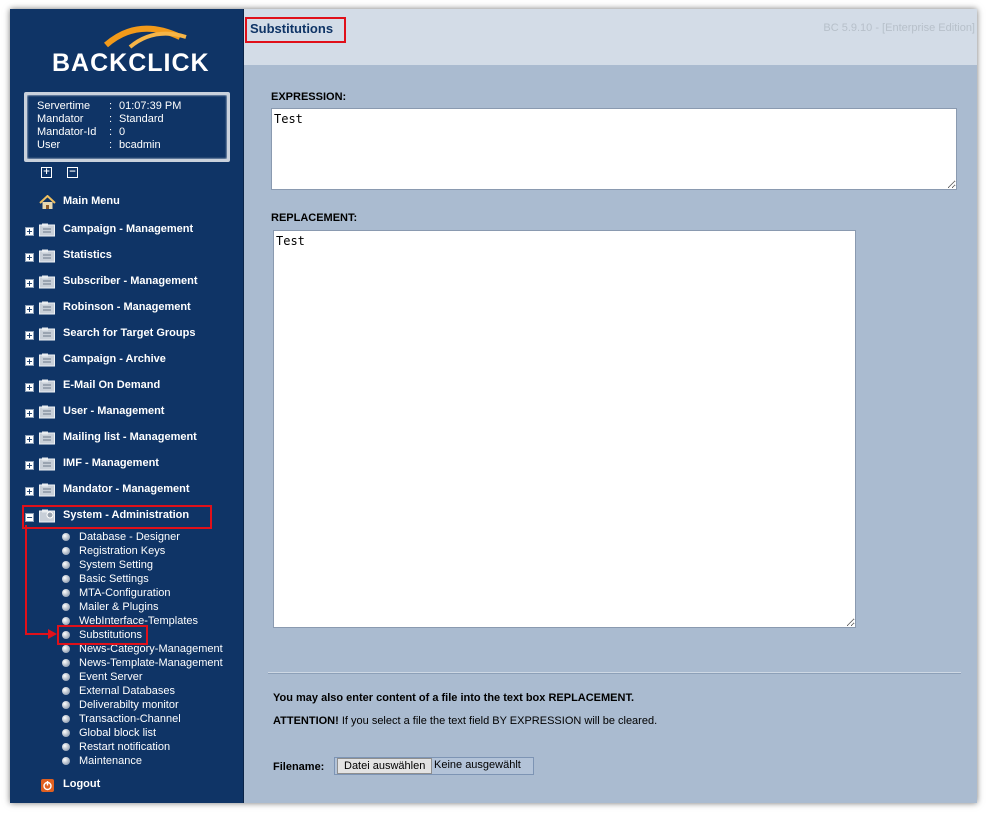 This screenshot has height=814, width=988. Describe the element at coordinates (306, 721) in the screenshot. I see `attention-label: ATTENTION!` at that location.